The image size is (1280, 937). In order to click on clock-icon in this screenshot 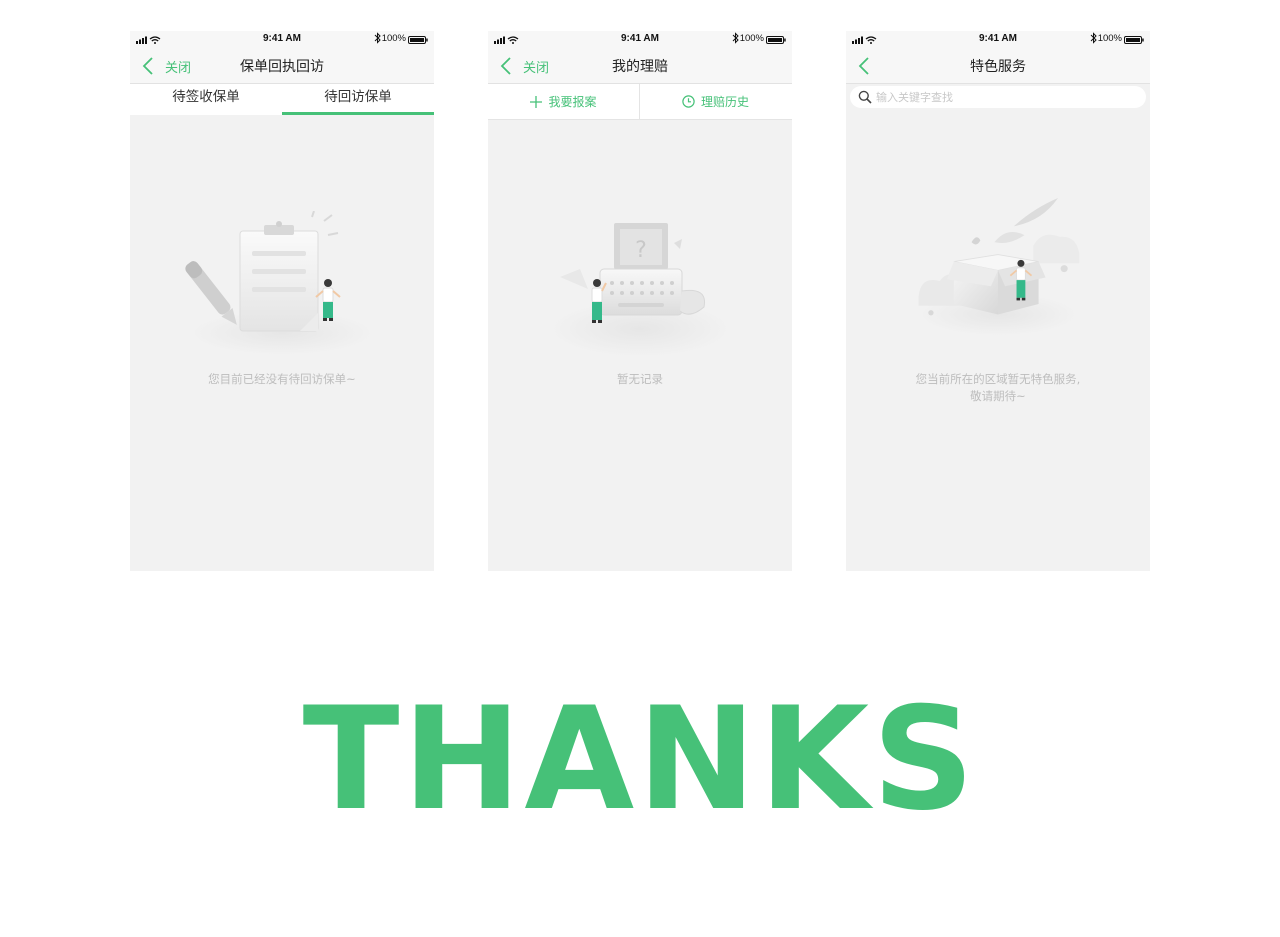, I will do `click(688, 101)`.